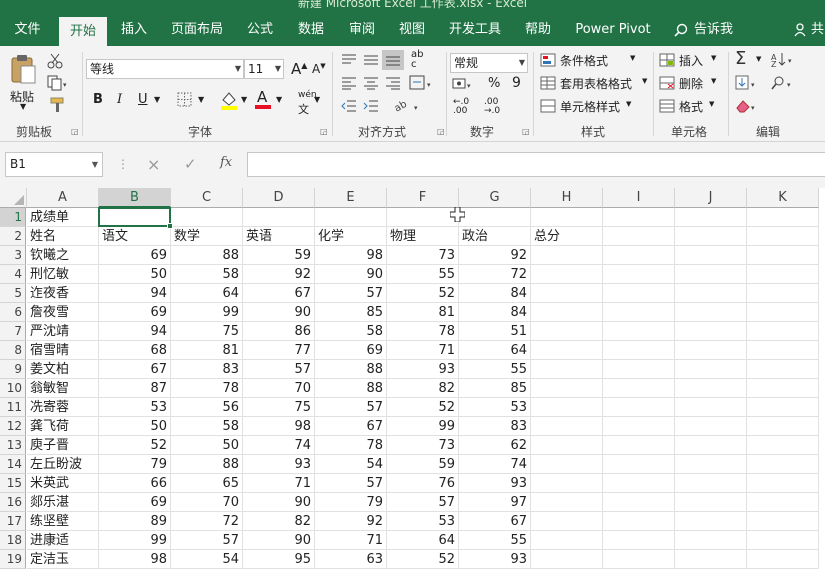 This screenshot has width=825, height=572. What do you see at coordinates (639, 426) in the screenshot?
I see `cell-i12` at bounding box center [639, 426].